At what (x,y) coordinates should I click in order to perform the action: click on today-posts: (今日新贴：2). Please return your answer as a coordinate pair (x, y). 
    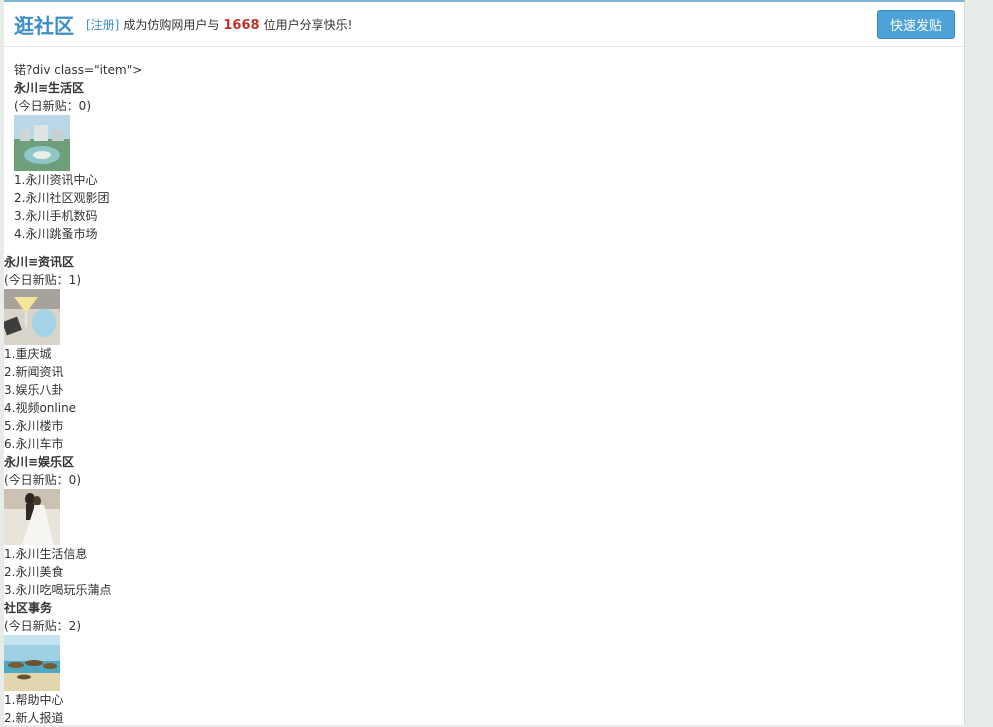
    Looking at the image, I should click on (42, 626).